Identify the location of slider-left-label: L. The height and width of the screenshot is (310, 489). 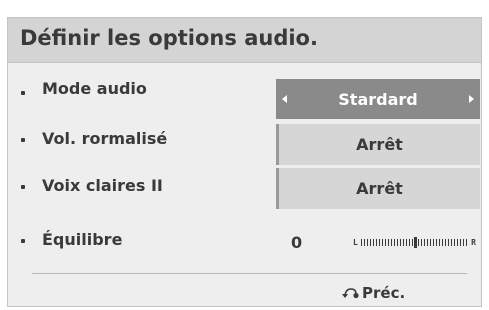
(355, 242).